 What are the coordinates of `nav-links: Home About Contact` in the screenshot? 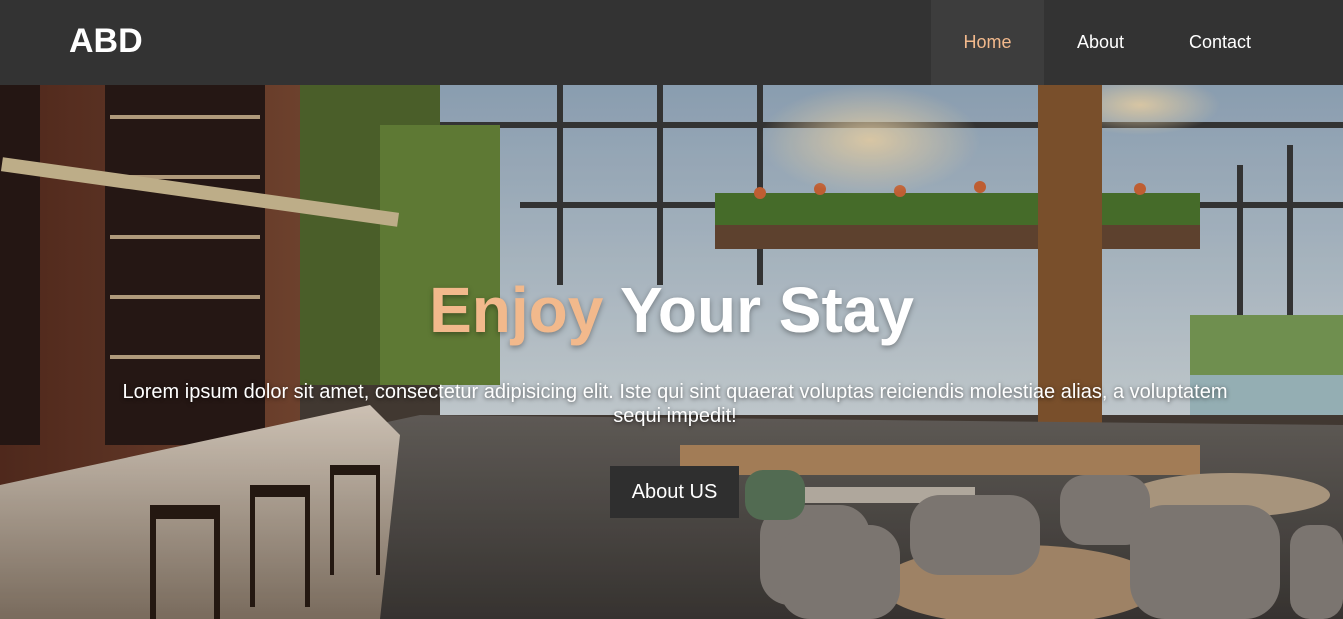 It's located at (1107, 42).